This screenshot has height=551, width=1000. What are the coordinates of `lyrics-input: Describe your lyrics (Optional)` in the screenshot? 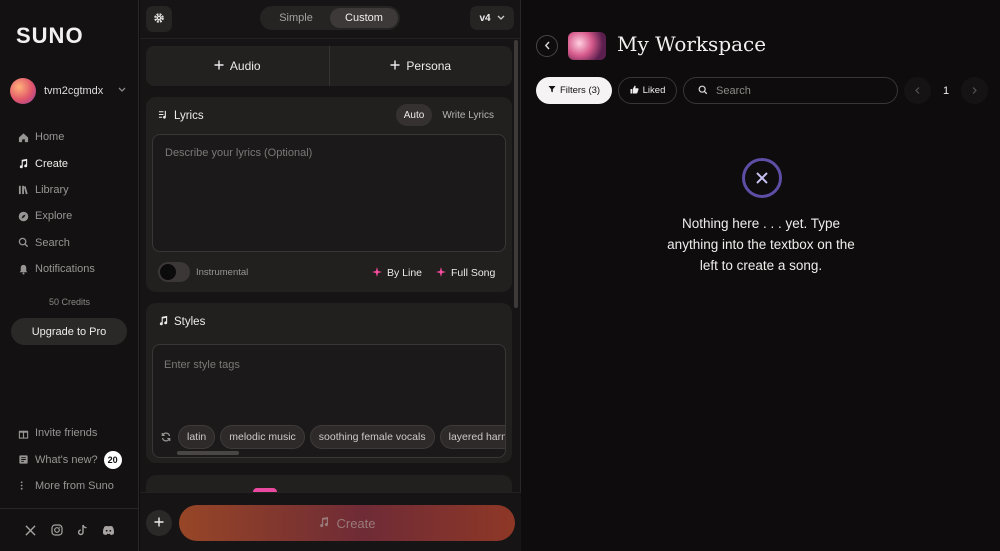 It's located at (329, 193).